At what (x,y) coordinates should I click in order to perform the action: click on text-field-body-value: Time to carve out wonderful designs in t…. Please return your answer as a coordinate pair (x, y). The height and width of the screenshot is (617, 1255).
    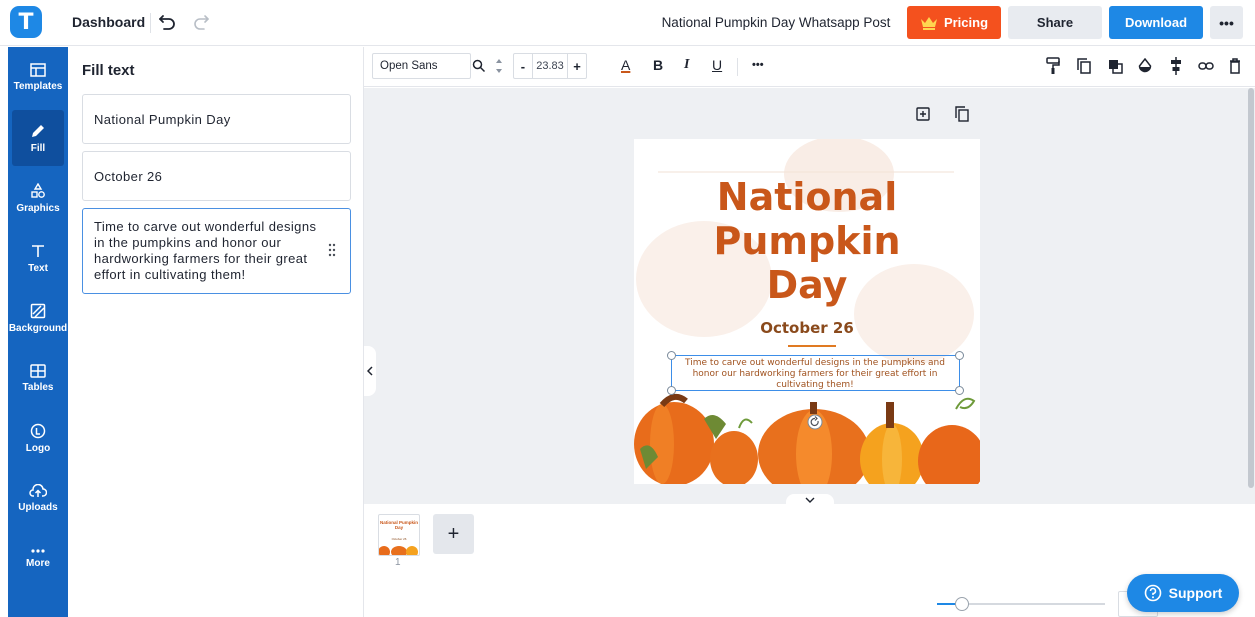
    Looking at the image, I should click on (205, 250).